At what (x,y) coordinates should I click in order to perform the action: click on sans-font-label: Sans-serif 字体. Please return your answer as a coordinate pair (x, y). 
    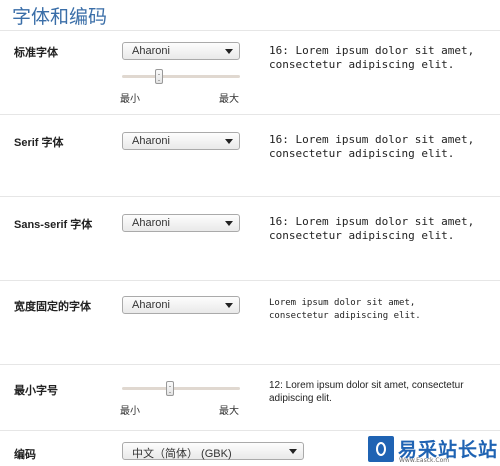
    Looking at the image, I should click on (53, 225).